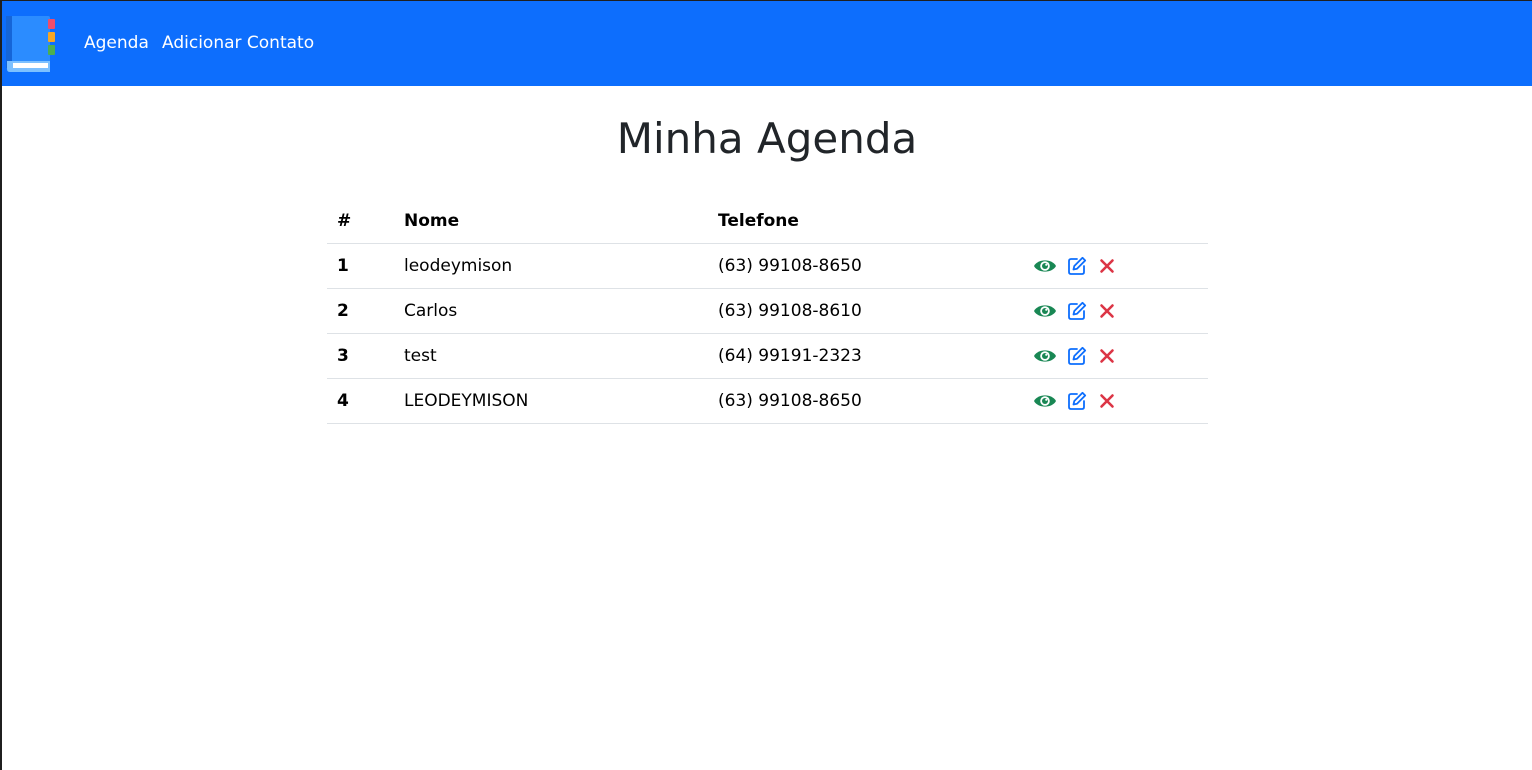 The width and height of the screenshot is (1532, 770). I want to click on table-row: 1 leodeymison (63) 99108-8650, so click(767, 266).